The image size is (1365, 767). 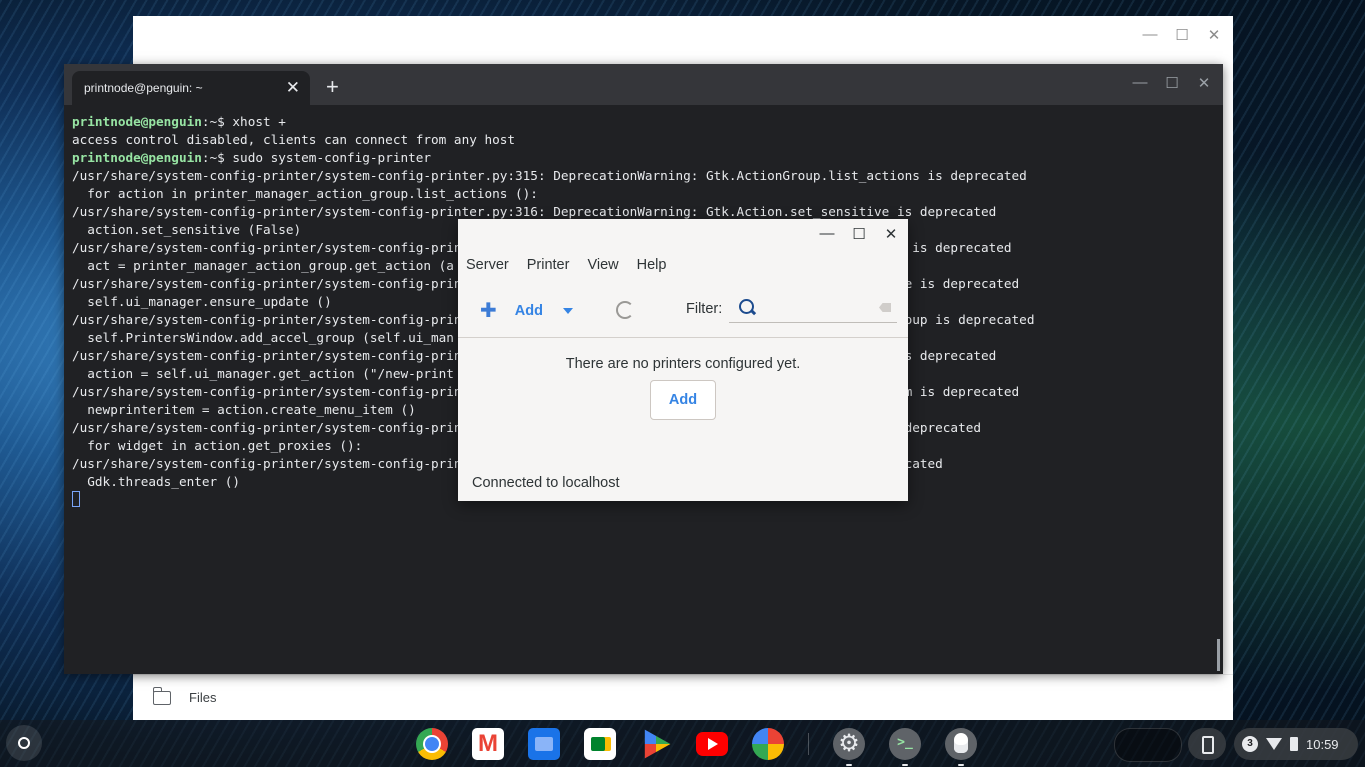 What do you see at coordinates (432, 744) in the screenshot?
I see `chrome-icon` at bounding box center [432, 744].